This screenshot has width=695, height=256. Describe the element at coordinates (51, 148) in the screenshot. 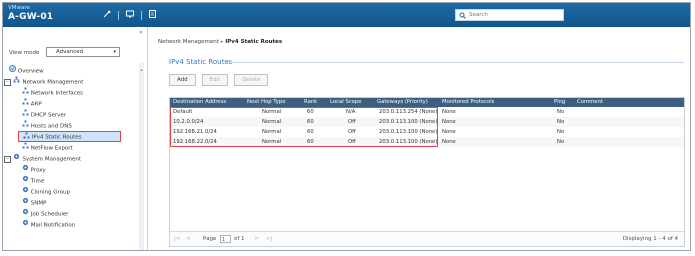

I see `nav-item-label: NetFlow Export` at that location.